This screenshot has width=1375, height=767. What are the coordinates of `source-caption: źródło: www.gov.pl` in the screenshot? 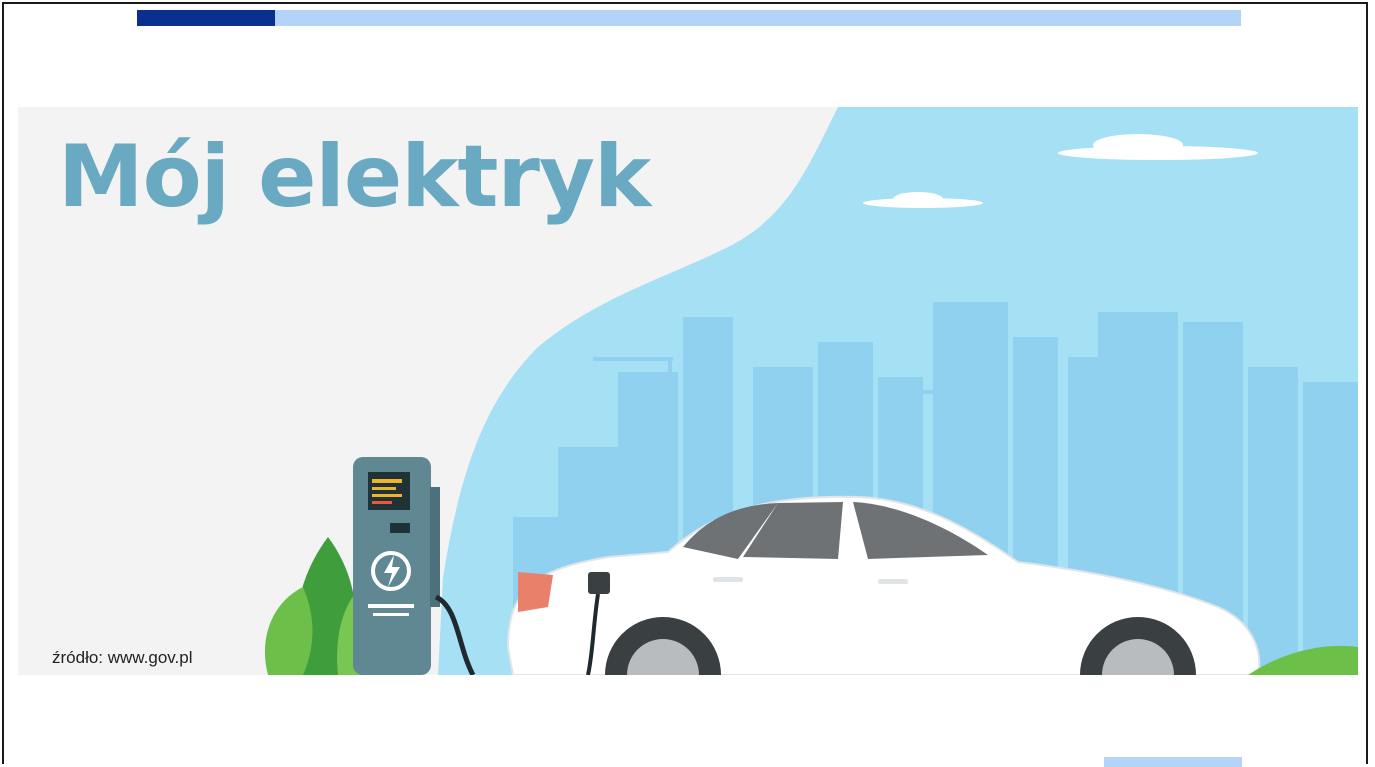 It's located at (122, 657).